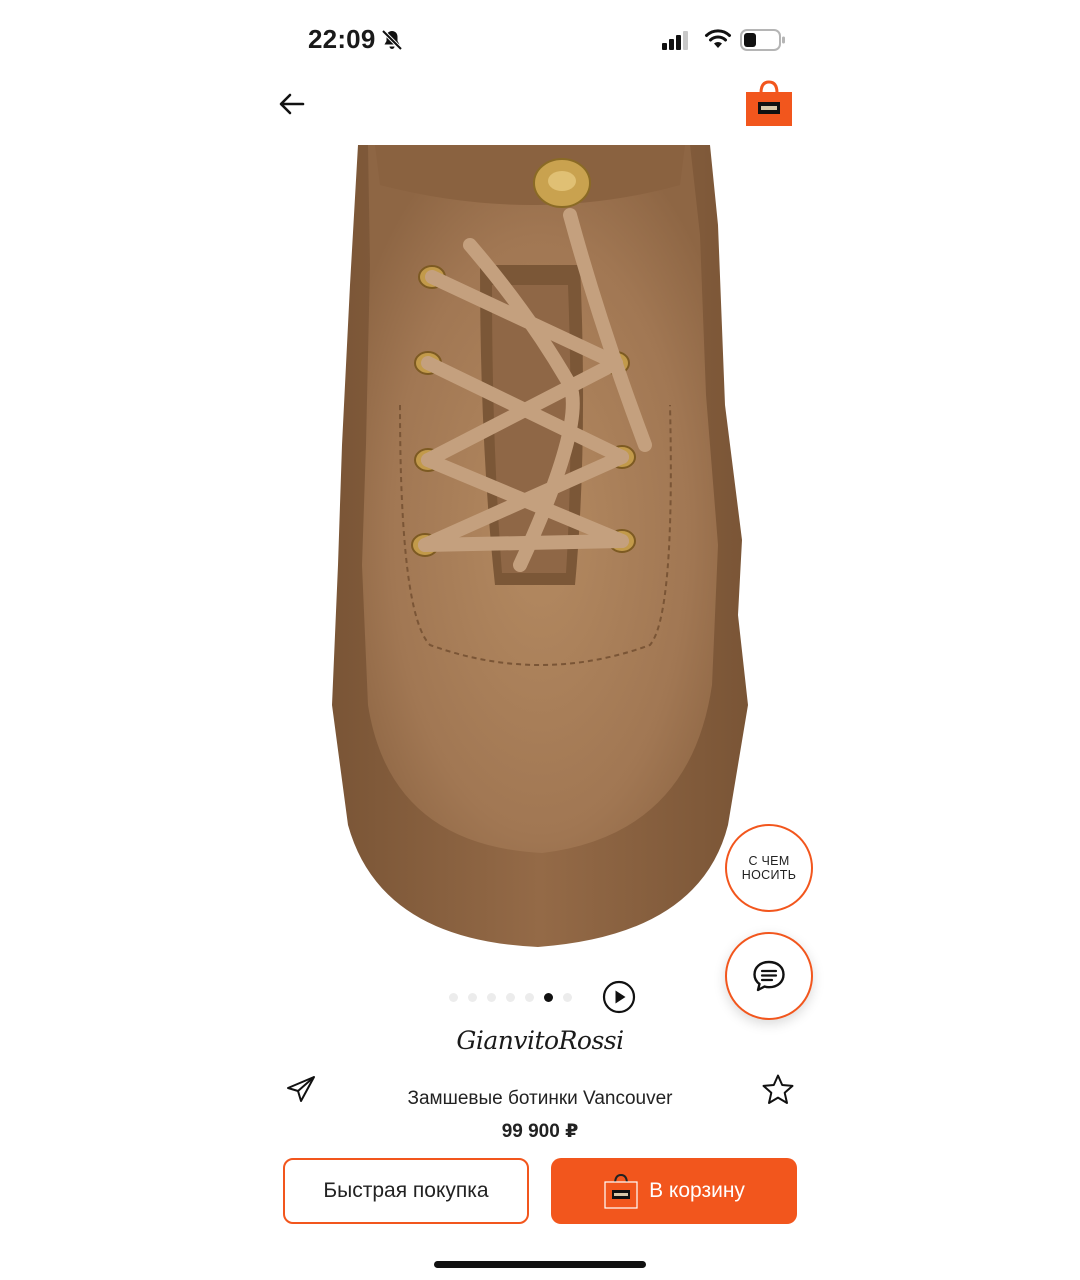 The image size is (1080, 1280). I want to click on wifi-icon, so click(718, 38).